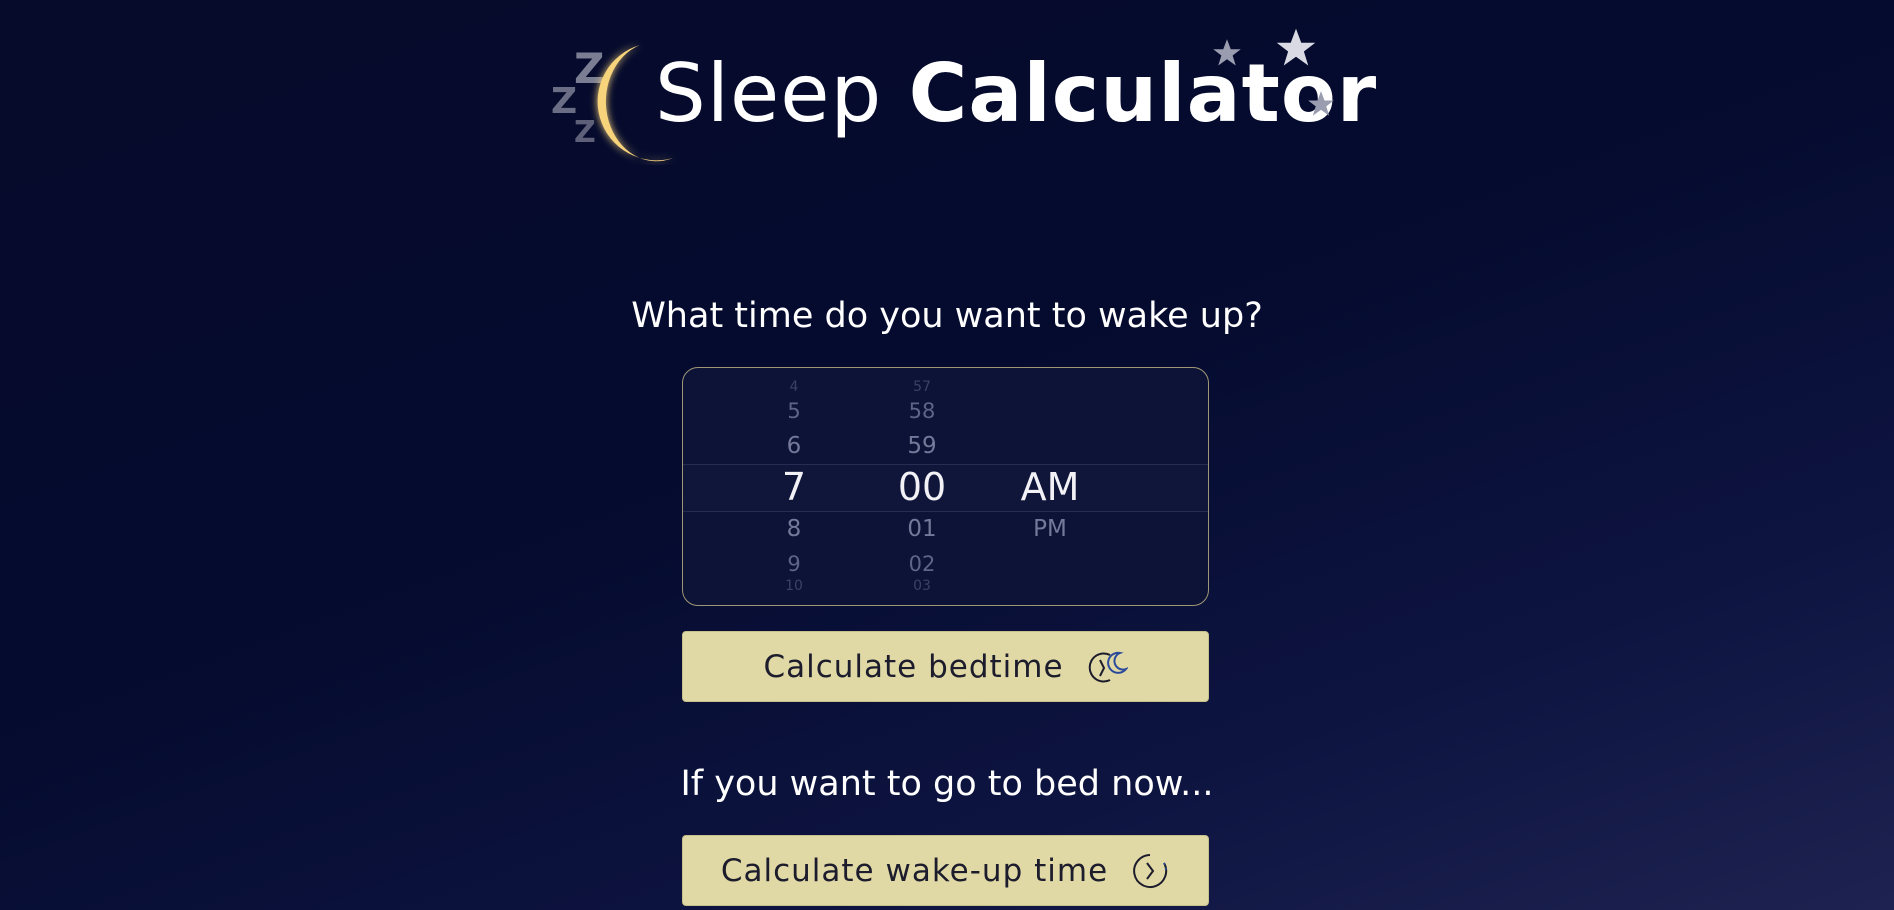 This screenshot has width=1894, height=910. Describe the element at coordinates (922, 586) in the screenshot. I see `minute-option: 03` at that location.